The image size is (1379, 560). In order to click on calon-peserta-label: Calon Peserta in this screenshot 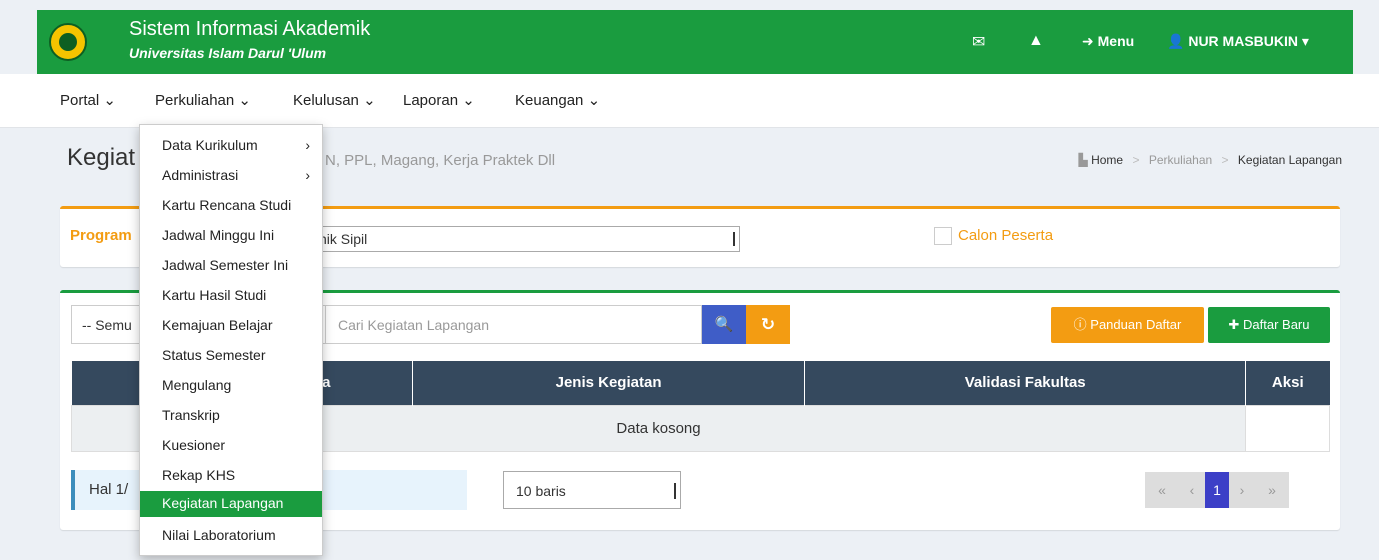, I will do `click(1005, 235)`.